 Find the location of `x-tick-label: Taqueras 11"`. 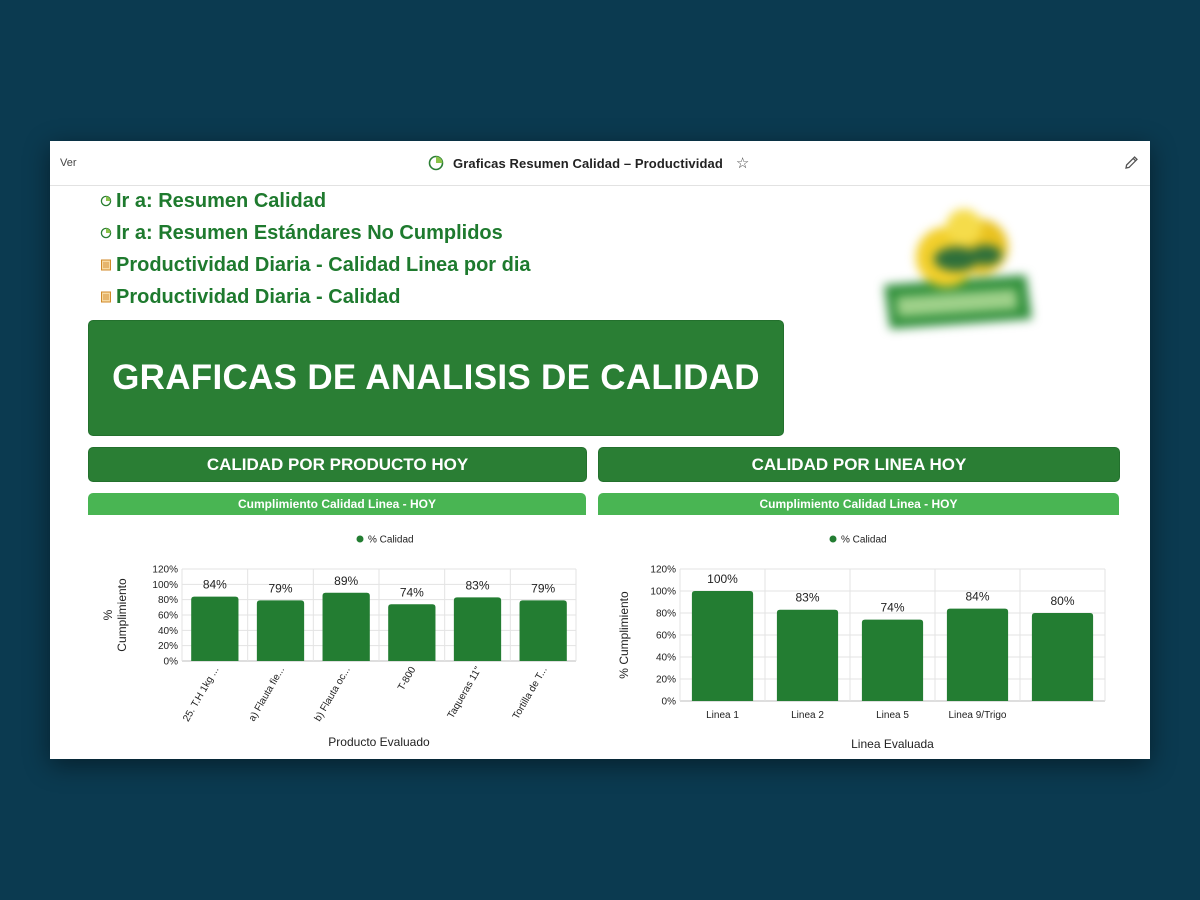

x-tick-label: Taqueras 11" is located at coordinates (465, 693).